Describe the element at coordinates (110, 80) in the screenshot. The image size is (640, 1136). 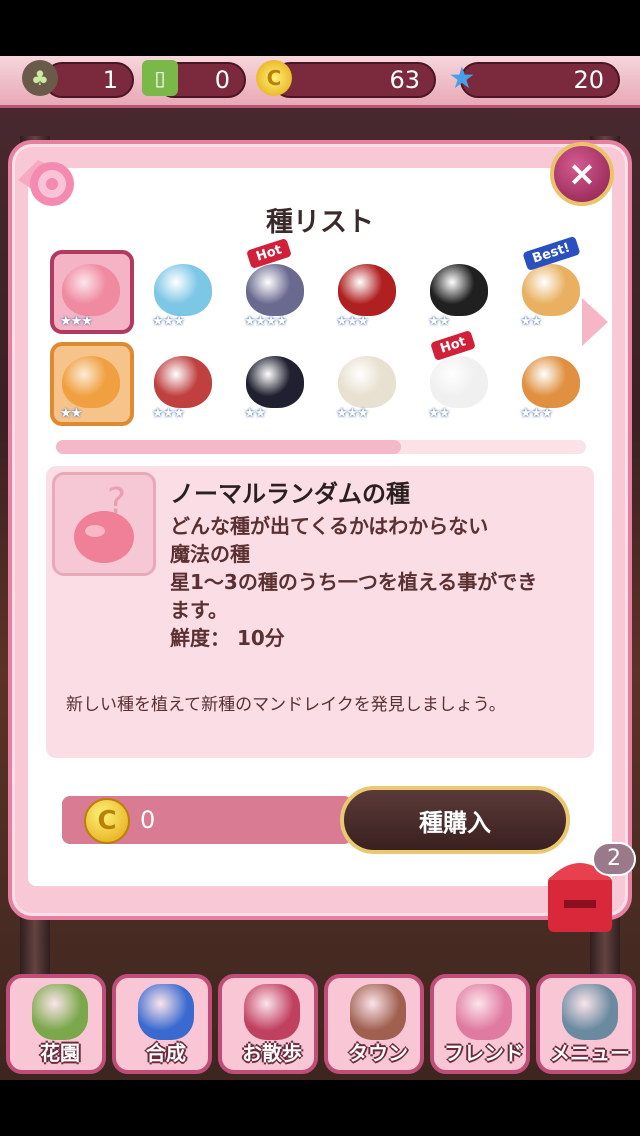
I see `seed-count: 1` at that location.